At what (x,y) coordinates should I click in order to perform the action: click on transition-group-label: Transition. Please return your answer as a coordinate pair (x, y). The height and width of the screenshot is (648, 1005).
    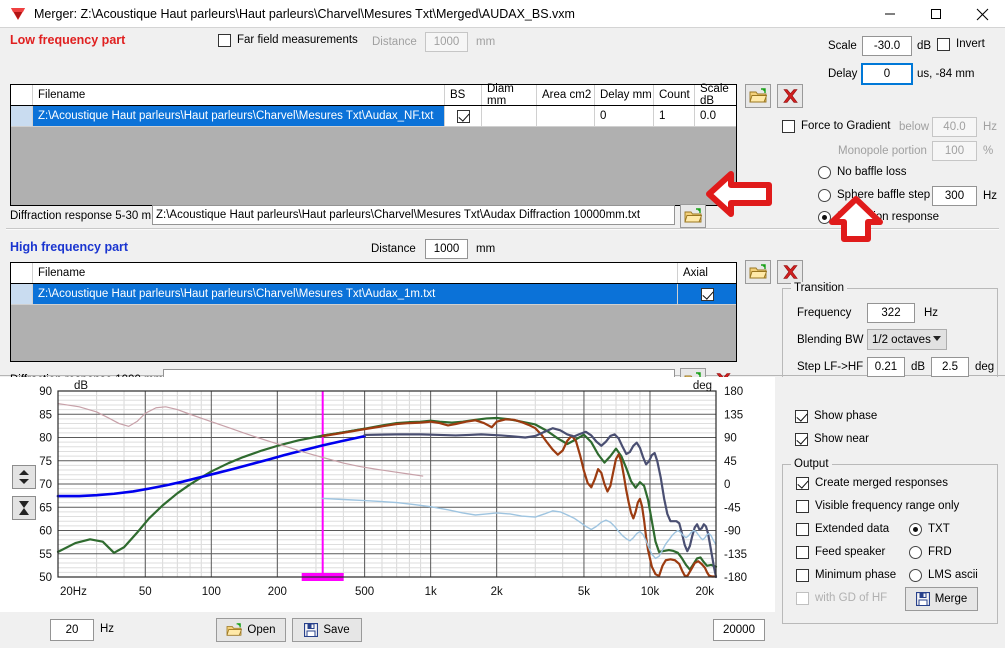
    Looking at the image, I should click on (819, 288).